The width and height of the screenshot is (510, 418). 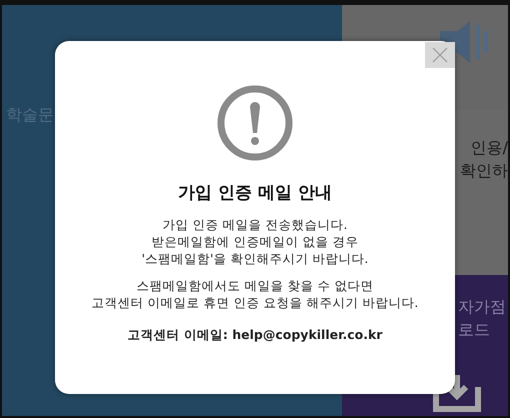 I want to click on close-button, so click(x=440, y=55).